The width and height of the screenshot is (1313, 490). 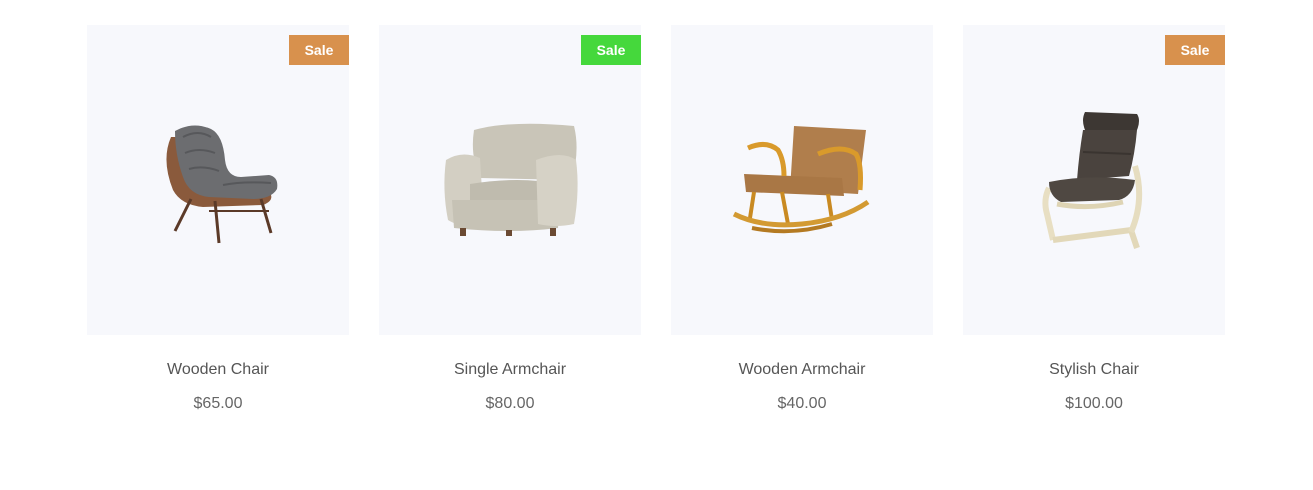 I want to click on product-name: Wooden Chair, so click(x=218, y=370).